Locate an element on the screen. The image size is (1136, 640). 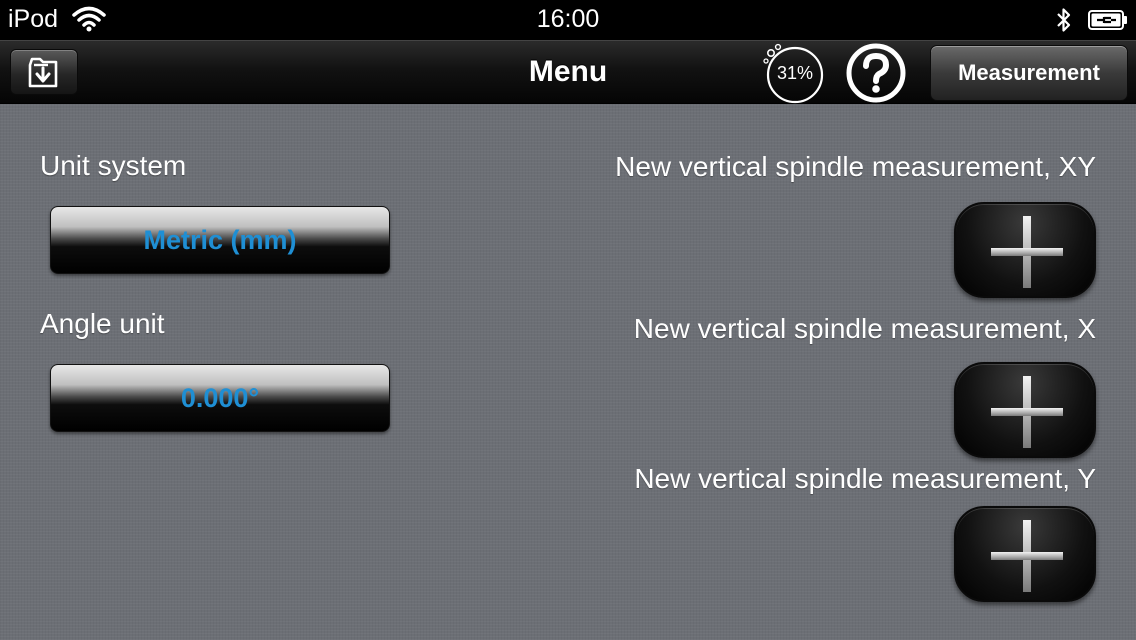
angle-unit-label: Angle unit is located at coordinates (102, 323).